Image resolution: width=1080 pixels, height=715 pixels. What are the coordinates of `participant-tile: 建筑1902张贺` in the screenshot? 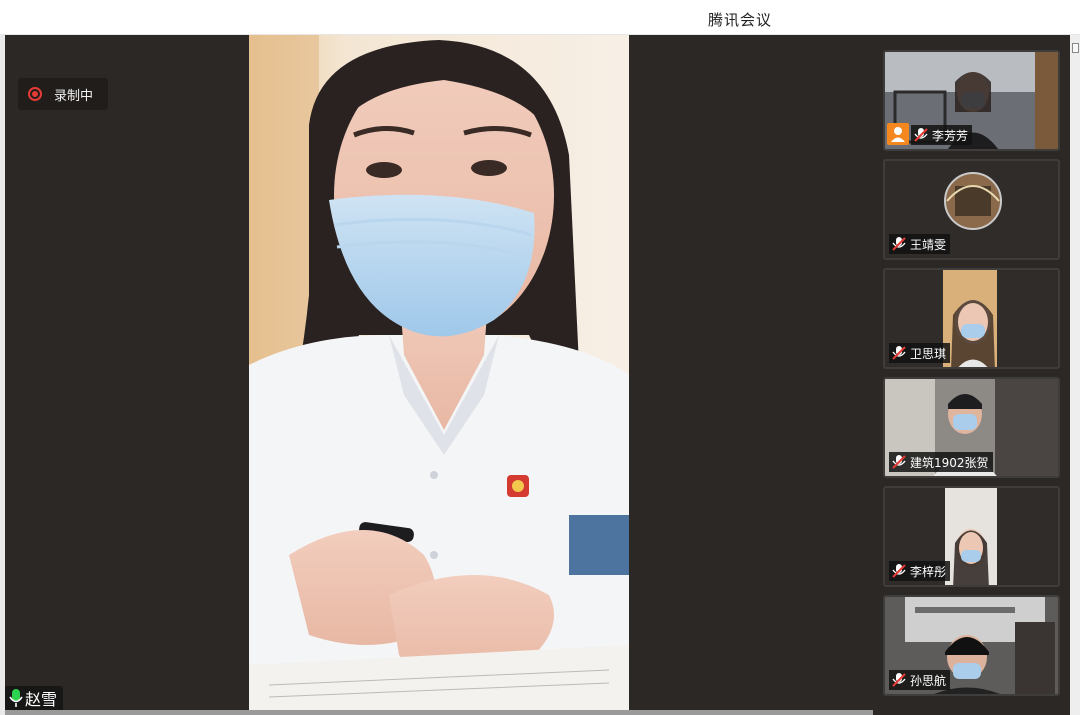 It's located at (971, 427).